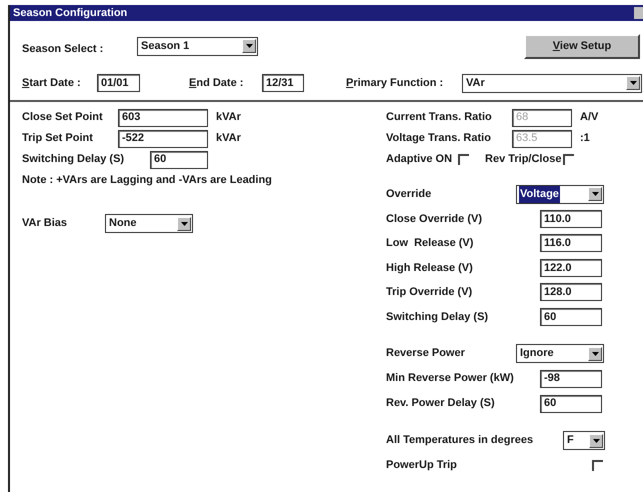 The image size is (643, 492). I want to click on field-label: Rev Trip/Close, so click(523, 160).